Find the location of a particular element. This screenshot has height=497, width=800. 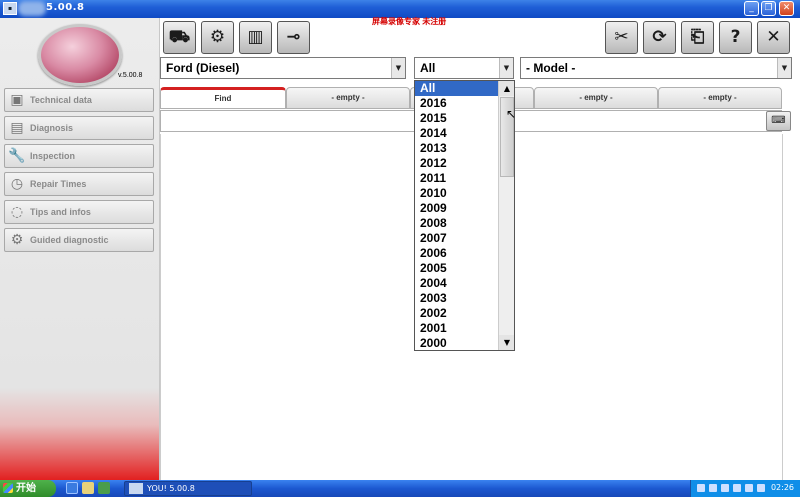

year-option: All is located at coordinates (456, 88).